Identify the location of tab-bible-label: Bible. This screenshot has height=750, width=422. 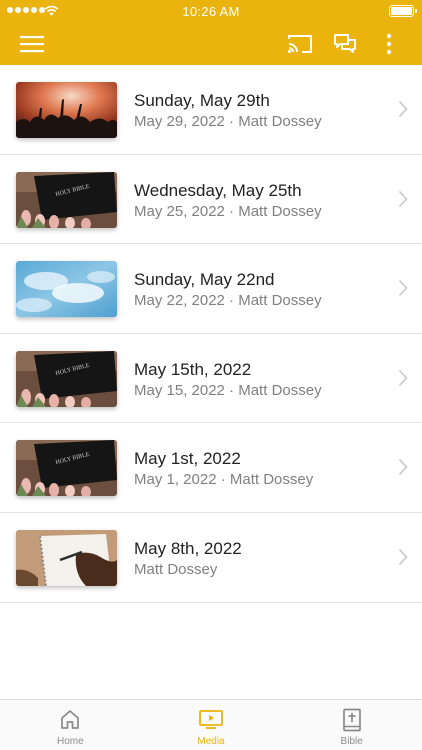
(351, 741).